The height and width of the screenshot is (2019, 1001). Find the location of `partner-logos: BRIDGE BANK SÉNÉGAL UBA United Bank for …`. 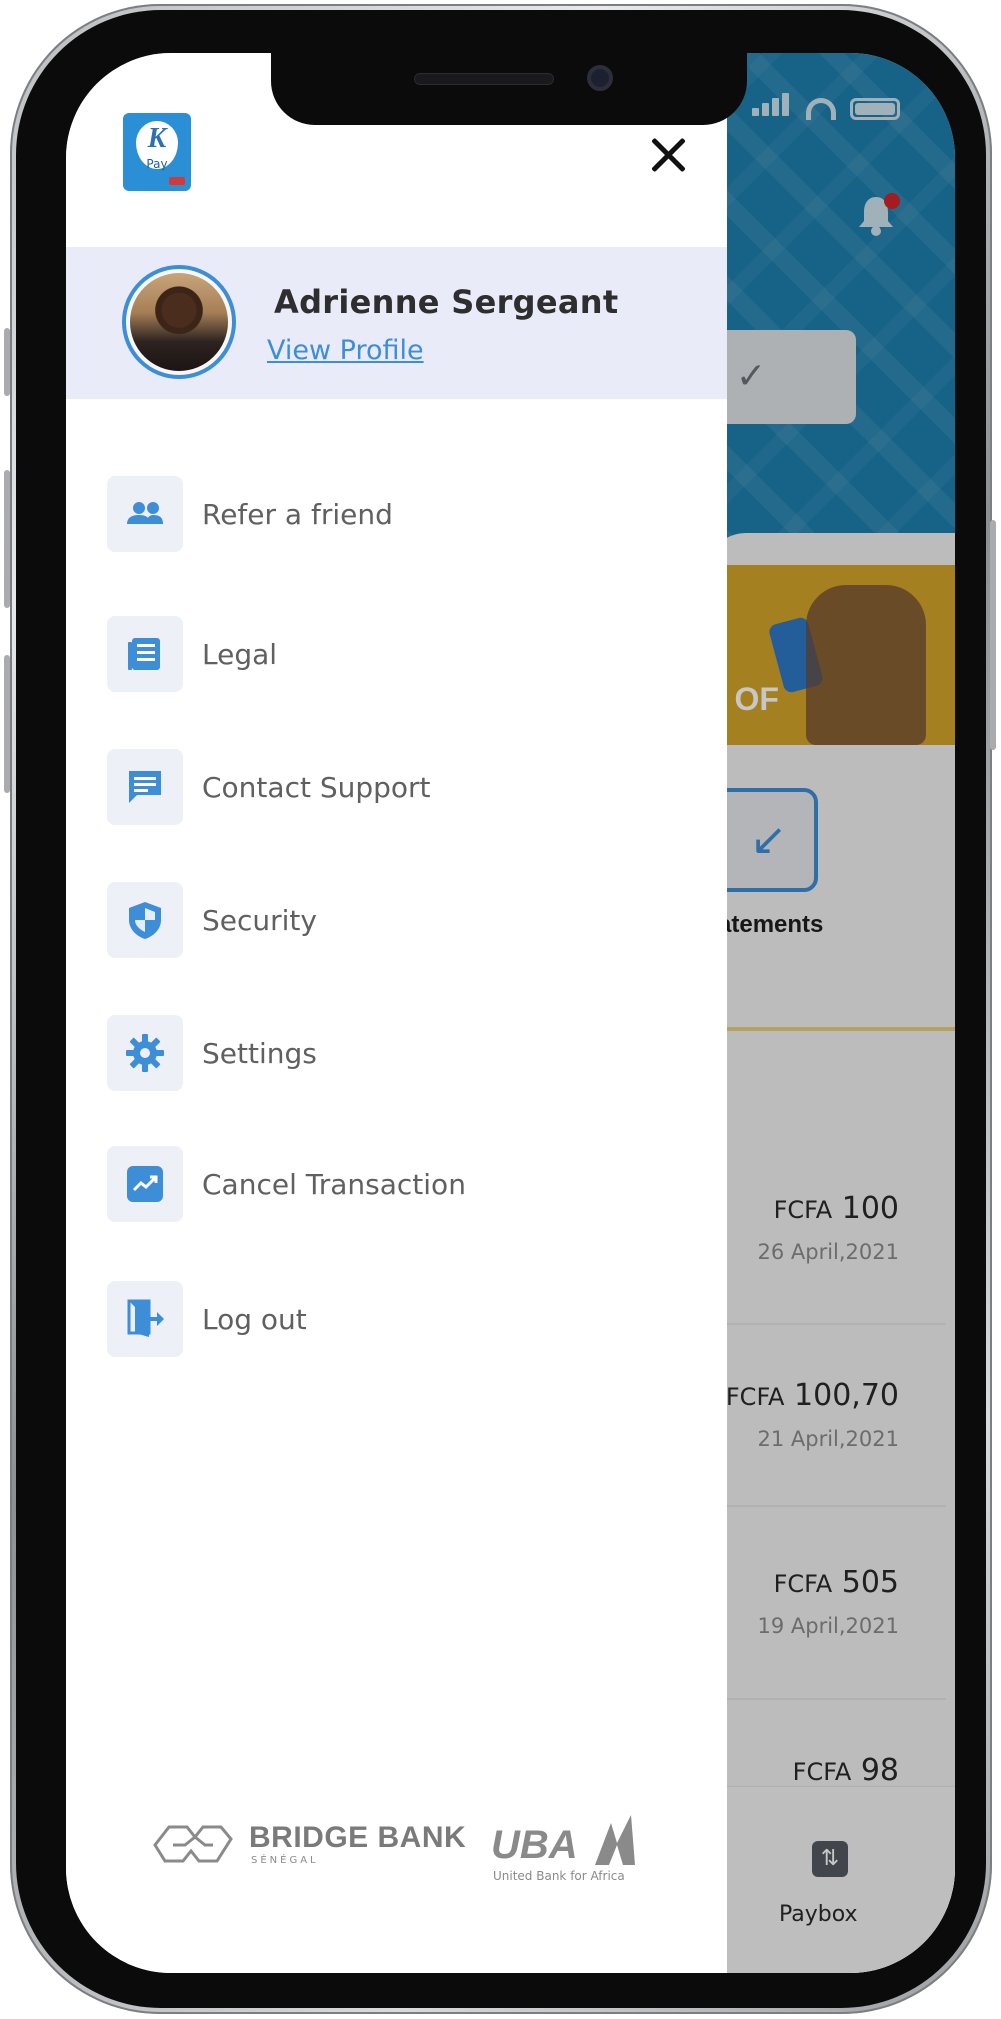

partner-logos: BRIDGE BANK SÉNÉGAL UBA United Bank for … is located at coordinates (401, 1853).